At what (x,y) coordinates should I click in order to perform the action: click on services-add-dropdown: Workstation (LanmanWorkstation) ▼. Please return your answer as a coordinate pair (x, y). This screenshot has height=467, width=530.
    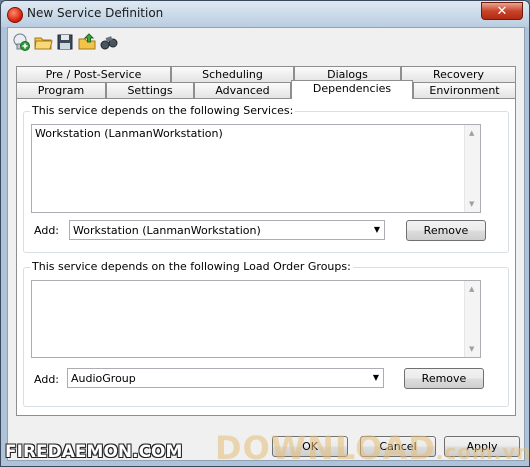
    Looking at the image, I should click on (227, 230).